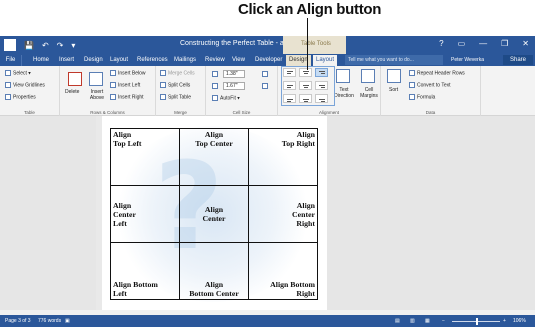 This screenshot has height=327, width=535. What do you see at coordinates (343, 76) in the screenshot?
I see `text-direction-icon` at bounding box center [343, 76].